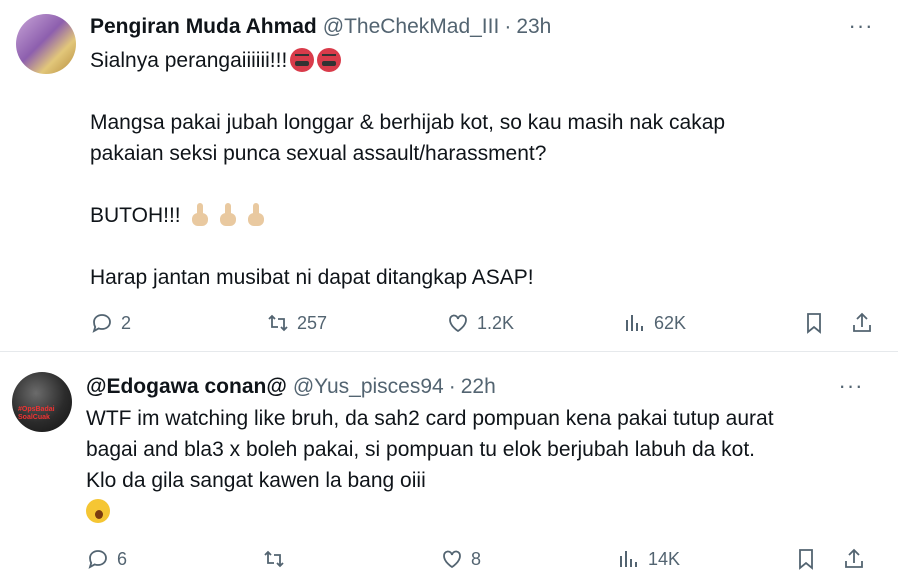  Describe the element at coordinates (478, 387) in the screenshot. I see `timestamp: 22h` at that location.